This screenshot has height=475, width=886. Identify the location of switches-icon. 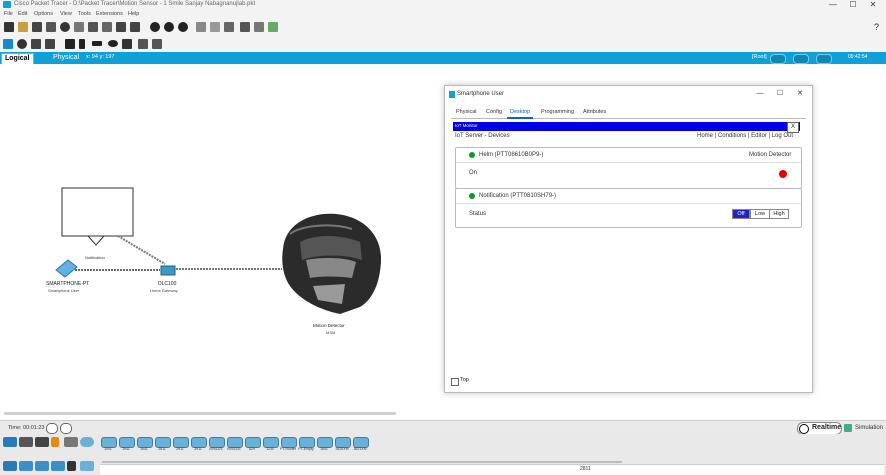
(26, 466).